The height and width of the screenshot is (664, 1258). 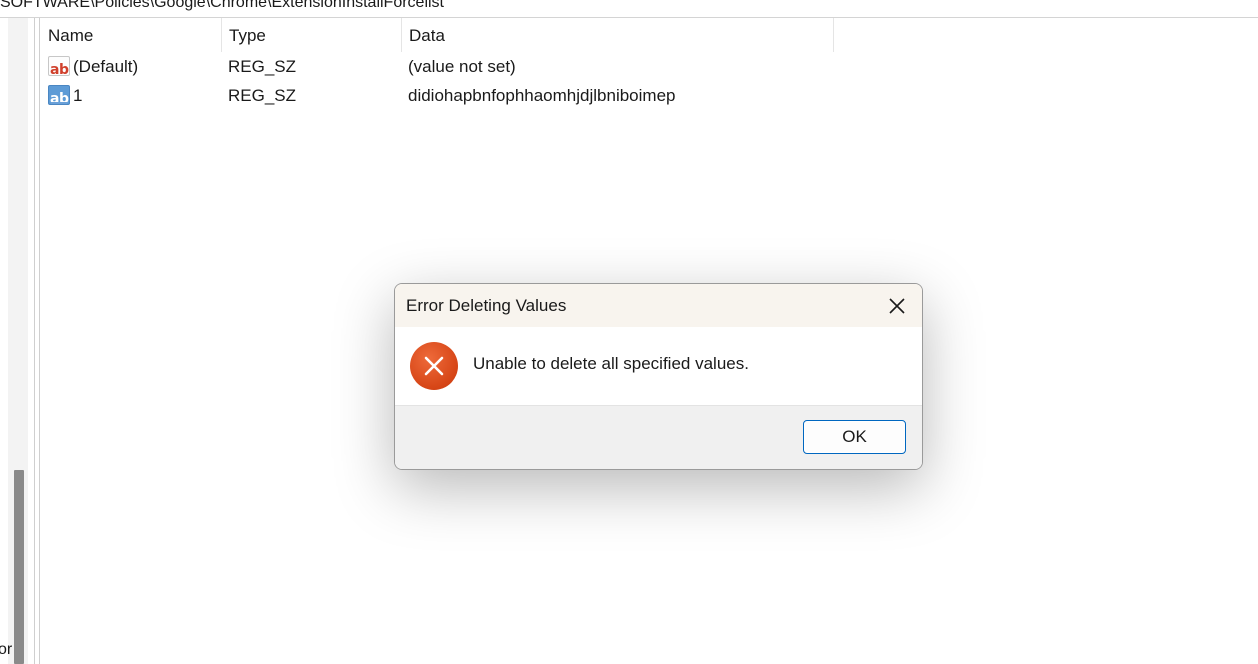 What do you see at coordinates (59, 66) in the screenshot?
I see `reg-string-icon: ab` at bounding box center [59, 66].